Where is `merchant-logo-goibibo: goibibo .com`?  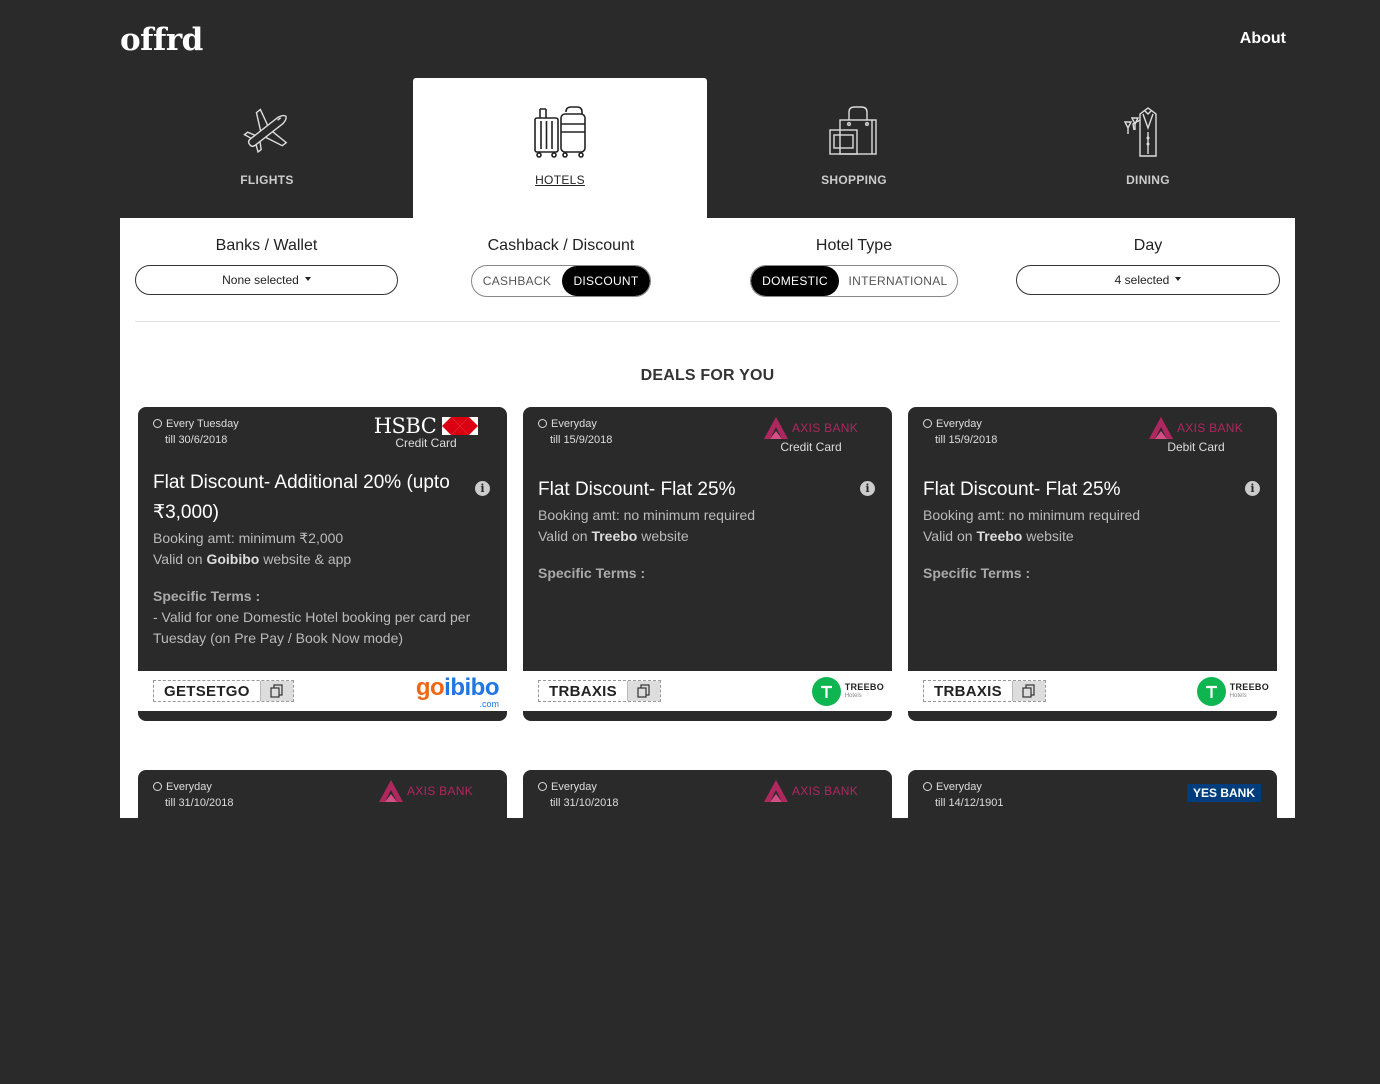
merchant-logo-goibibo: goibibo .com is located at coordinates (457, 691).